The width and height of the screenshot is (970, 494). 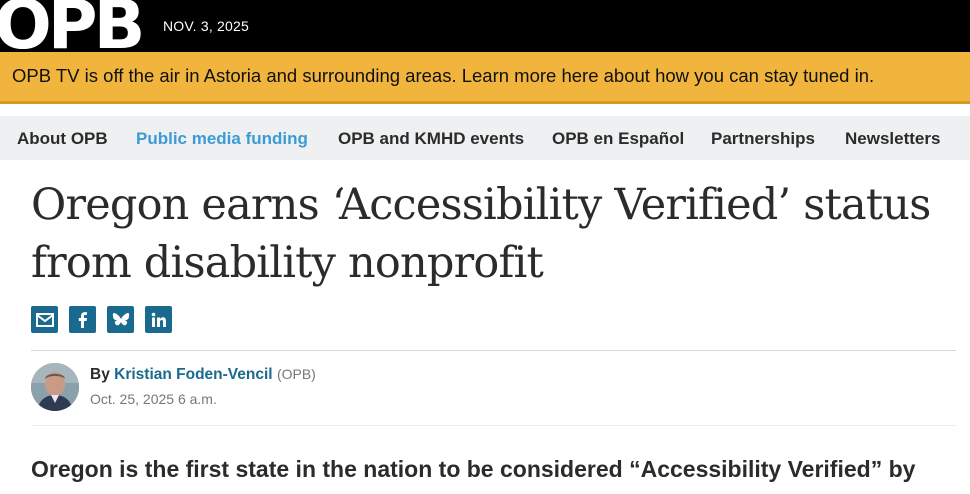 I want to click on divider, so click(x=493, y=350).